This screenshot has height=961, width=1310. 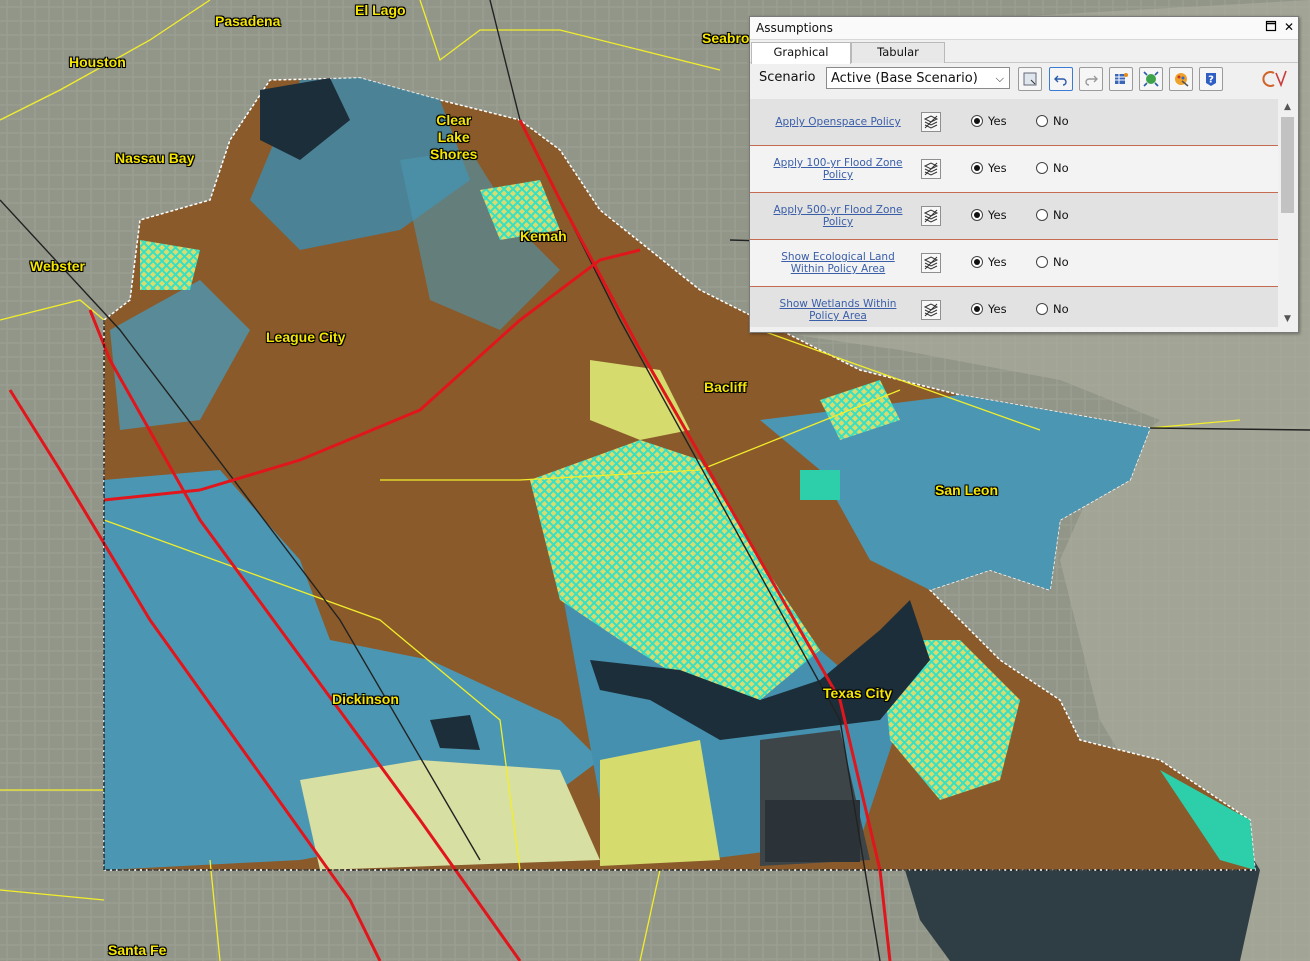 I want to click on logo-icon, so click(x=1274, y=79).